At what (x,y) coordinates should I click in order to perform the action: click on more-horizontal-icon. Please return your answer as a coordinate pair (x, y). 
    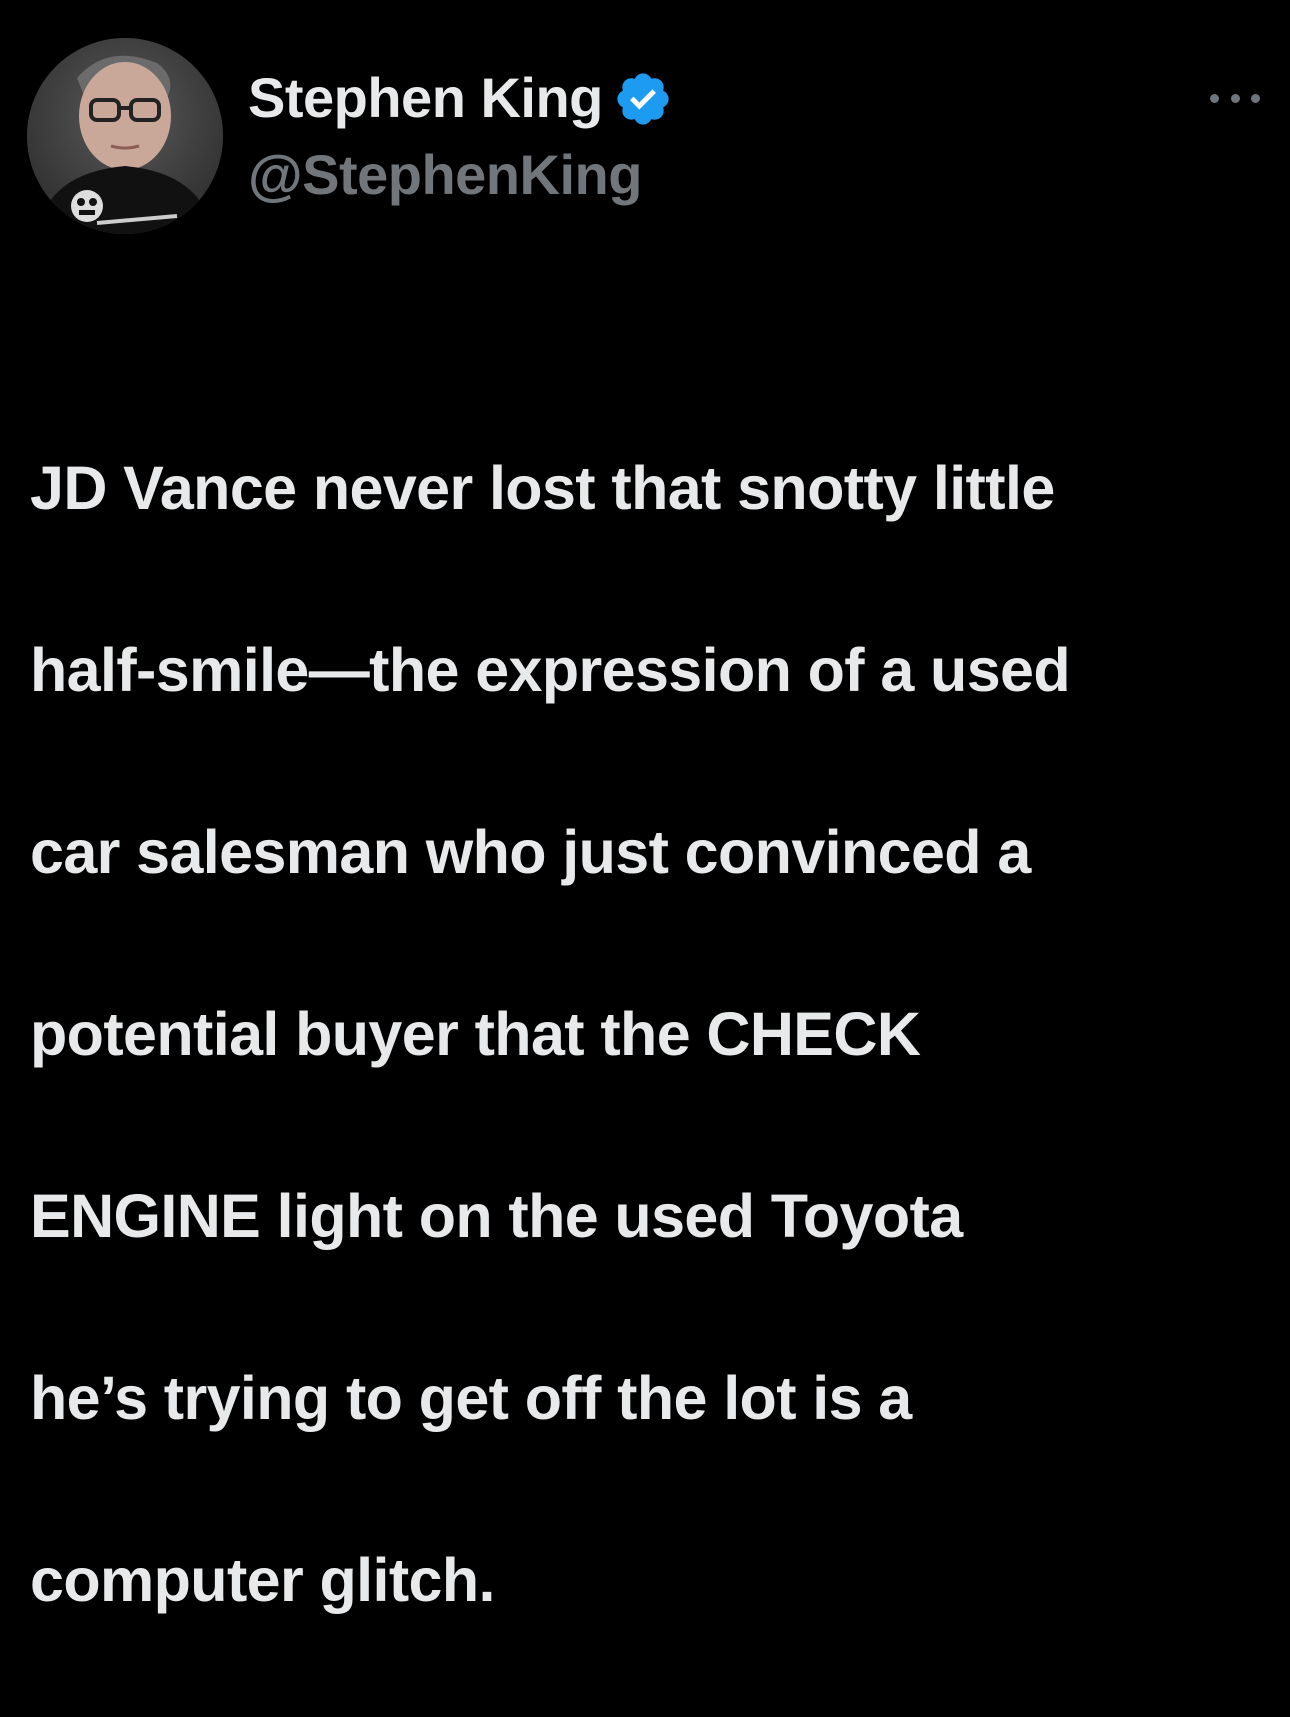
    Looking at the image, I should click on (1235, 98).